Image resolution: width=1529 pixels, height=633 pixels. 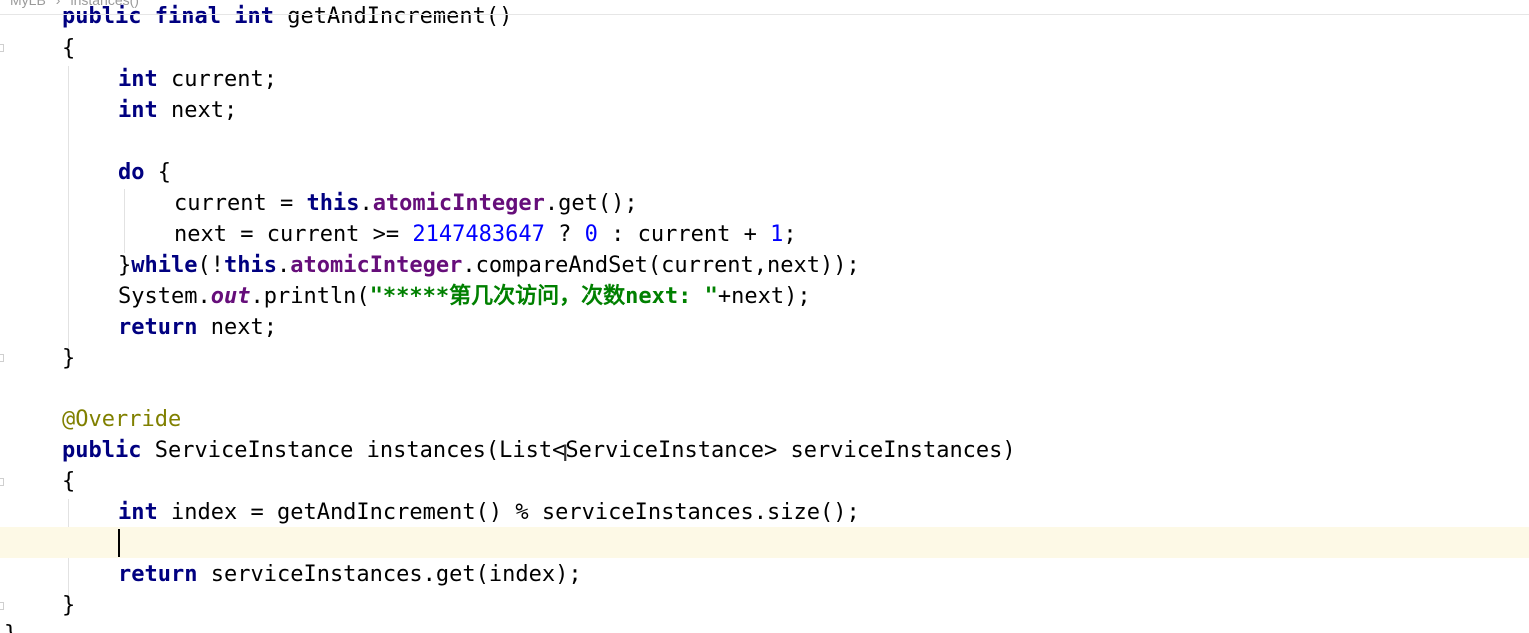 What do you see at coordinates (764, 110) in the screenshot?
I see `code-line: int next;` at bounding box center [764, 110].